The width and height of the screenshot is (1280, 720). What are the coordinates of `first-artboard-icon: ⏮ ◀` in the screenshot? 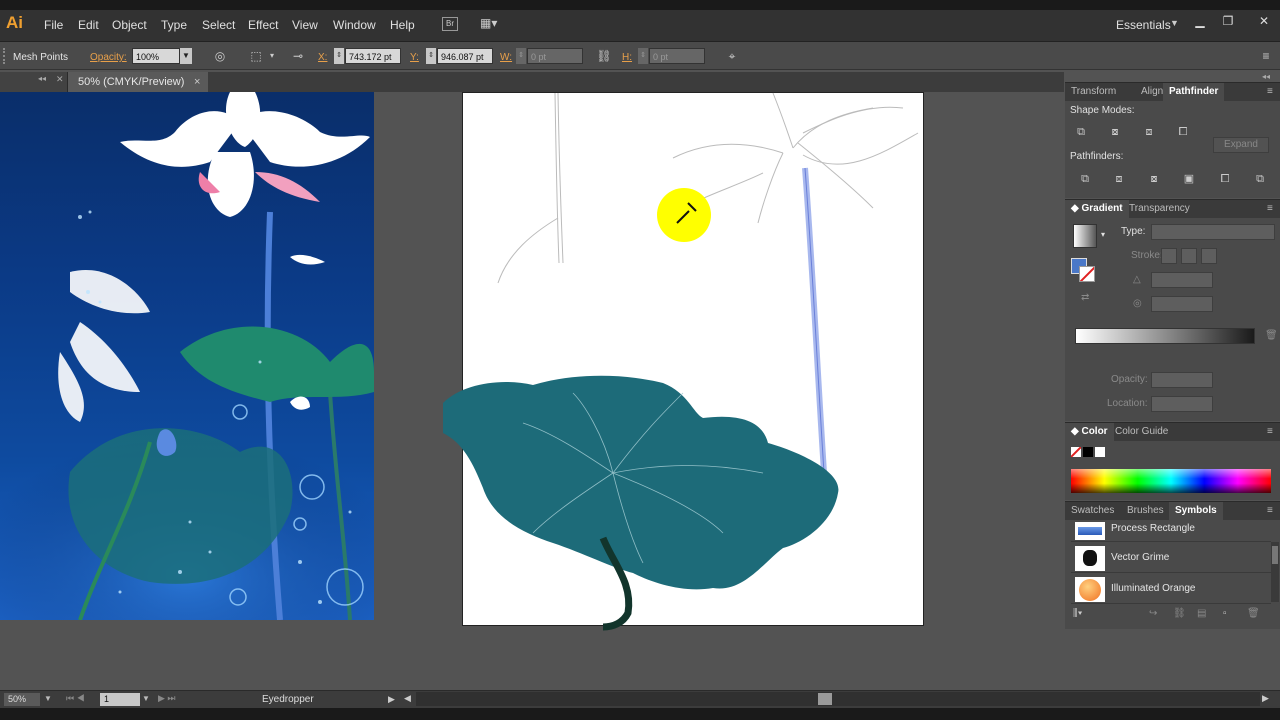 It's located at (75, 698).